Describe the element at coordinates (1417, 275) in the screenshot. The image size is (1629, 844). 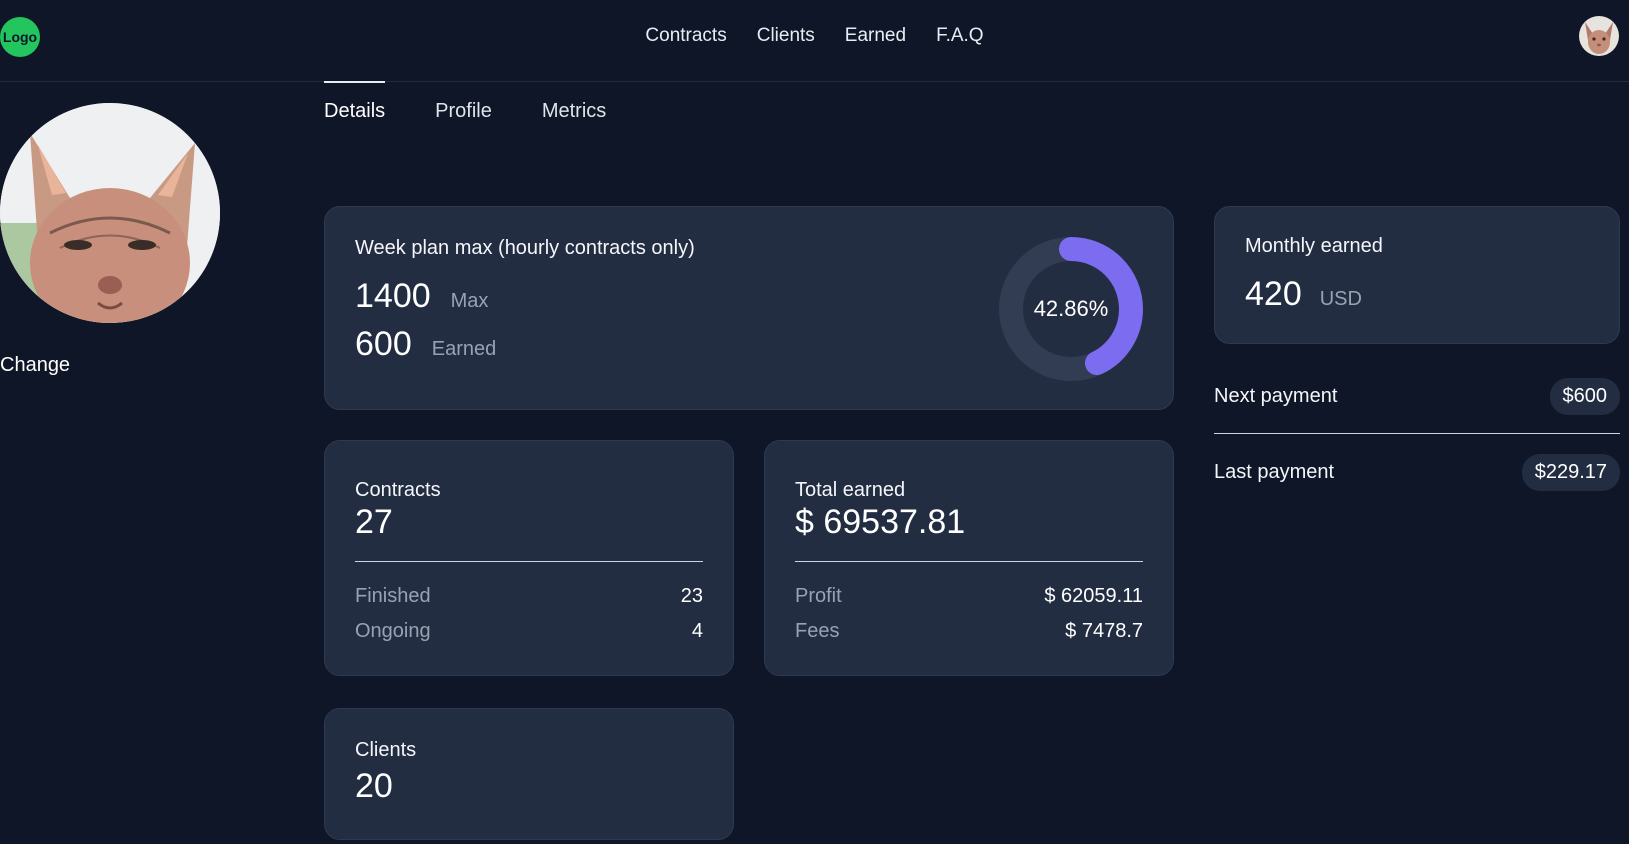
I see `monthly-earned-card: Monthly earned 420 USD` at that location.